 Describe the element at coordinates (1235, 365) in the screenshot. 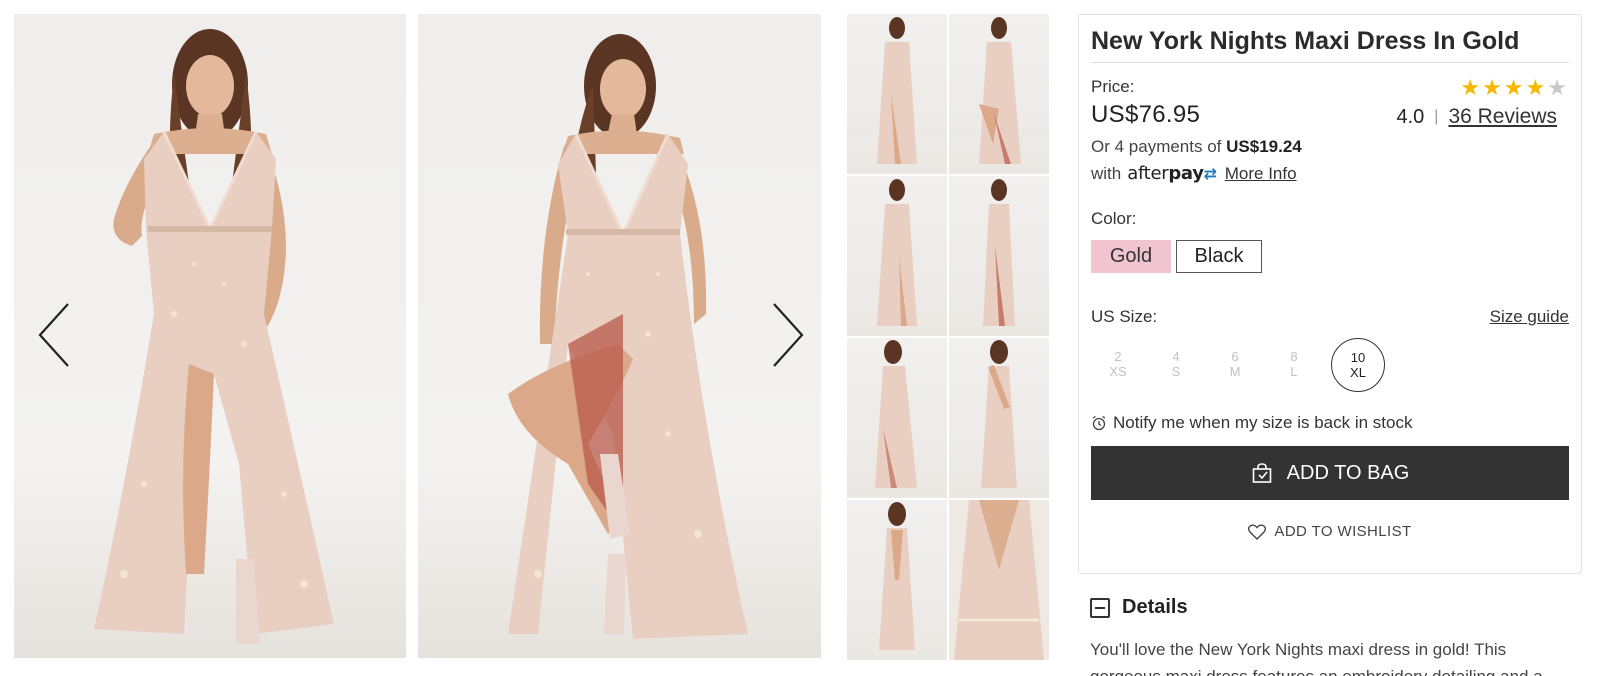

I see `size-option-6-m: 6M` at that location.